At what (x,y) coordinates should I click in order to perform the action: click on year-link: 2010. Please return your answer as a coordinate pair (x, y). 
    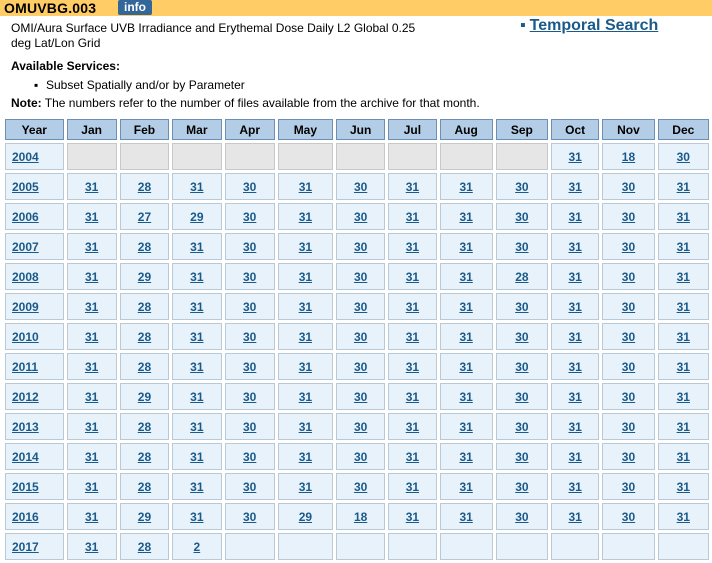
    Looking at the image, I should click on (25, 337).